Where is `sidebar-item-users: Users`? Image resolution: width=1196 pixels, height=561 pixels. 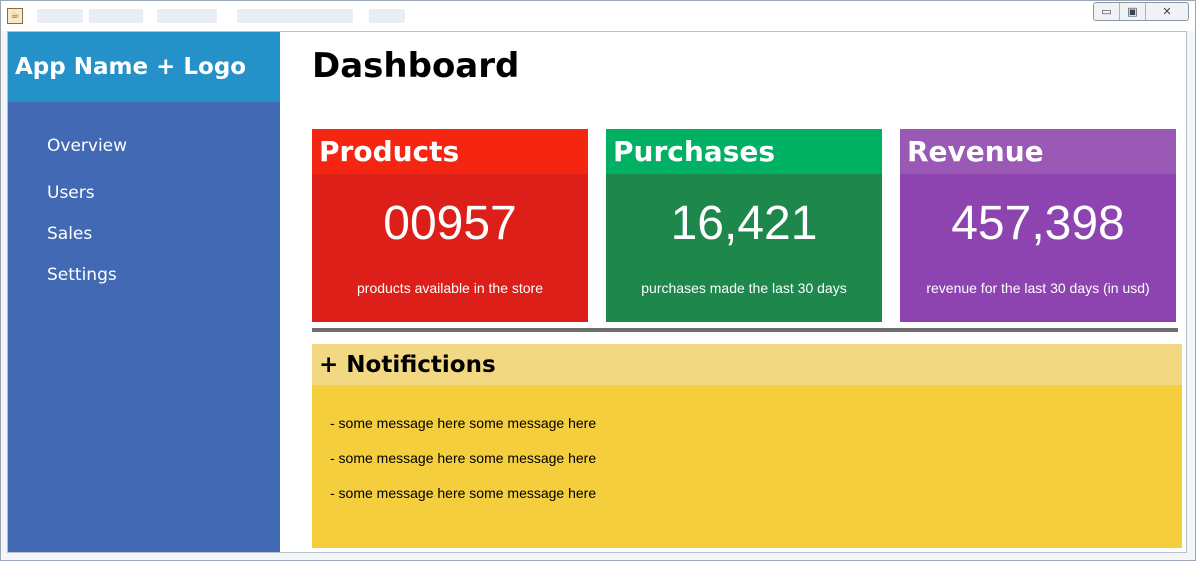 sidebar-item-users: Users is located at coordinates (144, 203).